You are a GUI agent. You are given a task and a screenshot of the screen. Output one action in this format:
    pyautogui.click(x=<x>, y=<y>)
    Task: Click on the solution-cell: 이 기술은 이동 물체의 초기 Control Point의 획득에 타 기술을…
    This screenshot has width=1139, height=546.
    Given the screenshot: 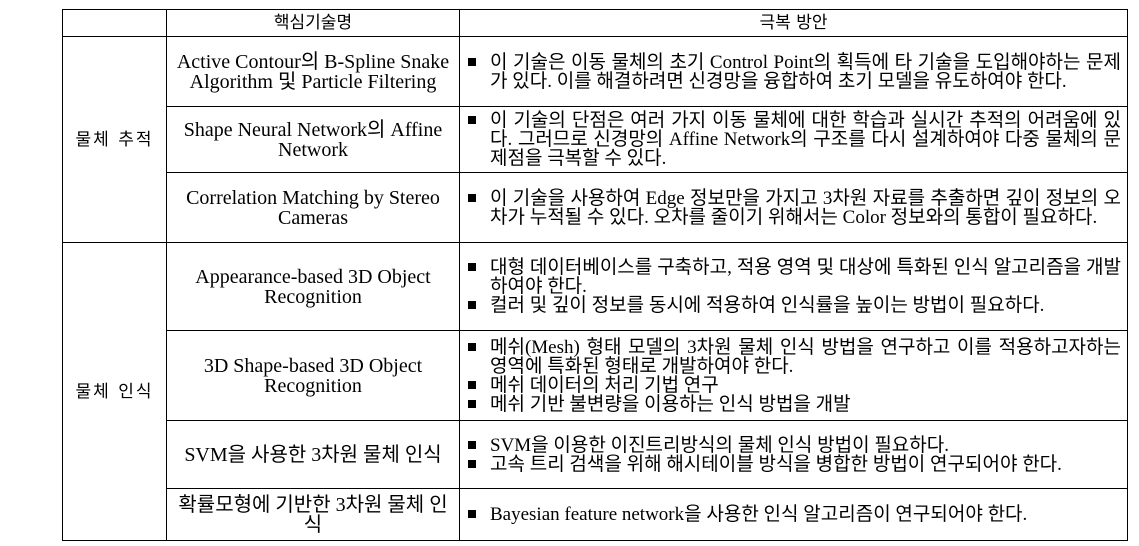 What is the action you would take?
    pyautogui.click(x=793, y=71)
    